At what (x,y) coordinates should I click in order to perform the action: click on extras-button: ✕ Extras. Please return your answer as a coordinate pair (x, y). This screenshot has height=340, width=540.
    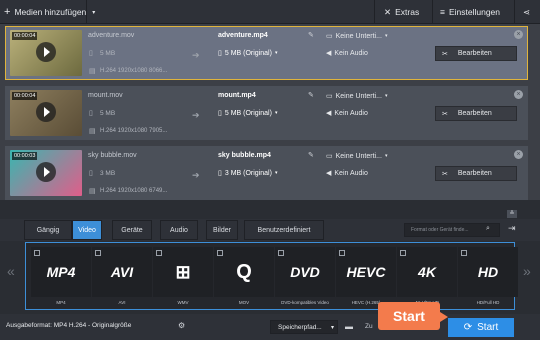
    Looking at the image, I should click on (401, 12).